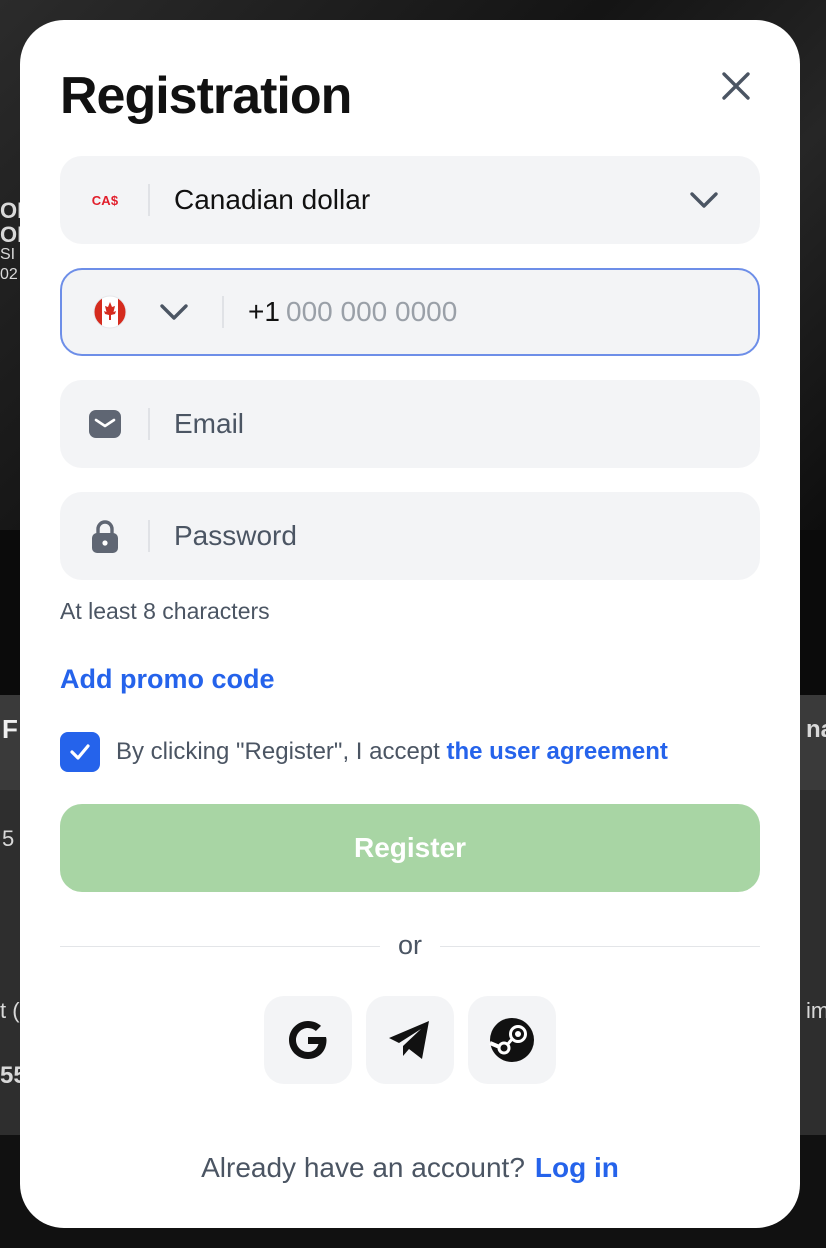  Describe the element at coordinates (410, 200) in the screenshot. I see `currency-select: CA$ Canadian dollar` at that location.